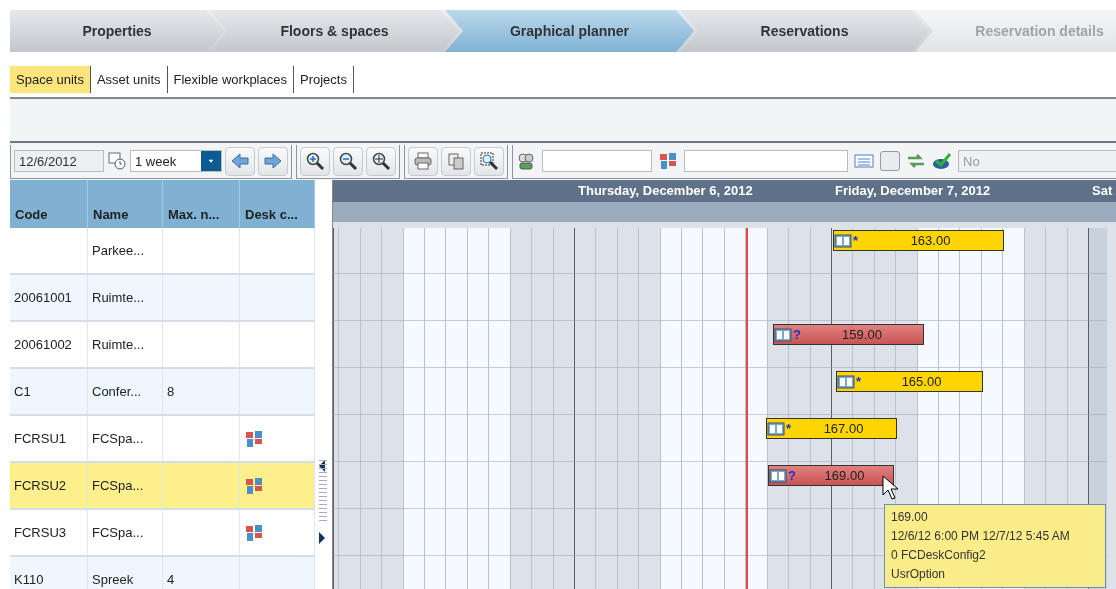  I want to click on tooltip-line: UsrOption, so click(919, 574).